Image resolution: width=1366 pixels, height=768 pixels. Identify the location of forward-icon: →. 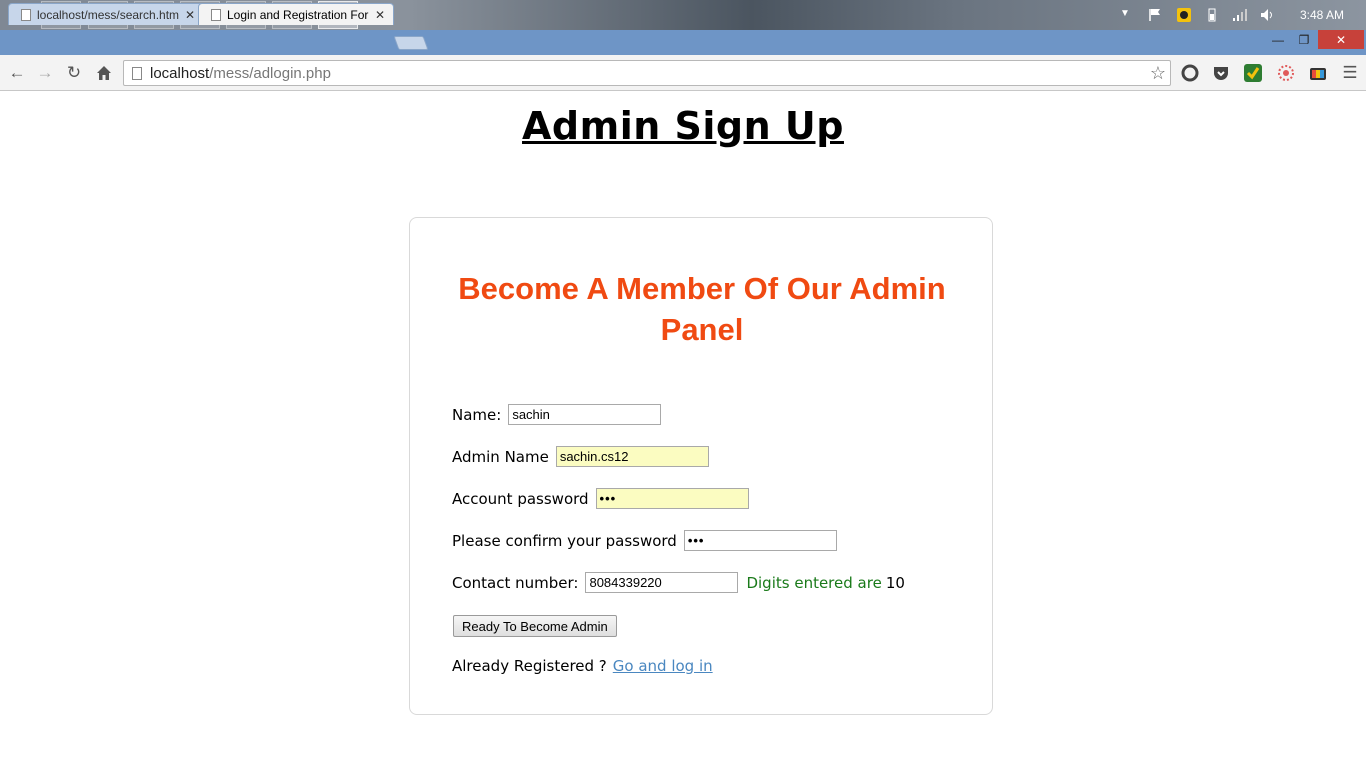
(45, 73).